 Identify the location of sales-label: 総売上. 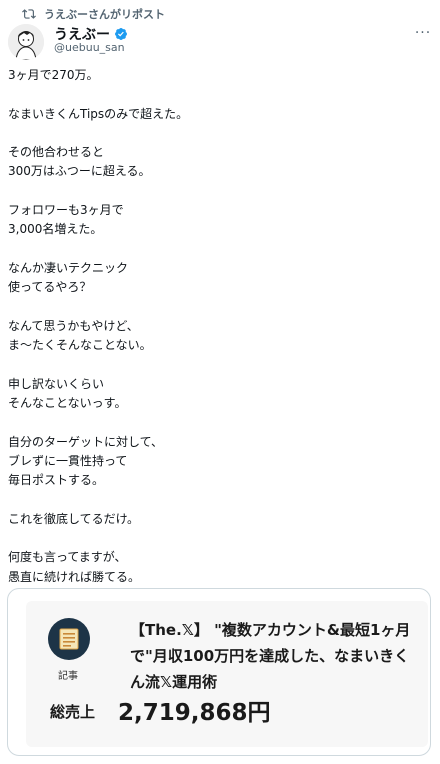
(73, 712).